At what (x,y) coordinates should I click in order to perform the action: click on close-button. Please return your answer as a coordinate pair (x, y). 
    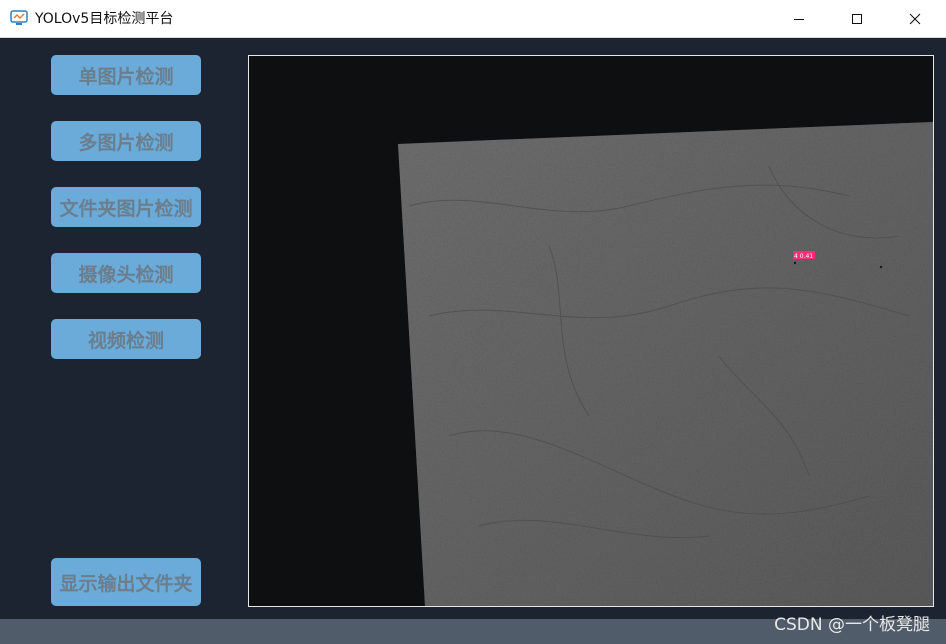
    Looking at the image, I should click on (915, 19).